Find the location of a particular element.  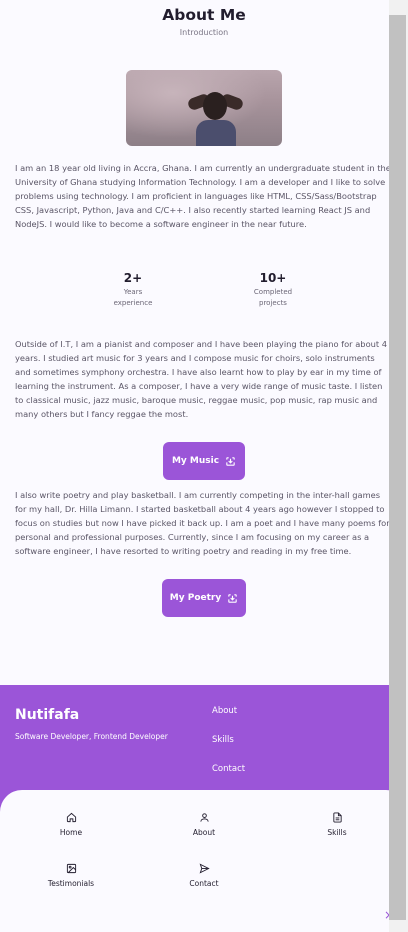

stat-label: Years experience is located at coordinates (133, 297).